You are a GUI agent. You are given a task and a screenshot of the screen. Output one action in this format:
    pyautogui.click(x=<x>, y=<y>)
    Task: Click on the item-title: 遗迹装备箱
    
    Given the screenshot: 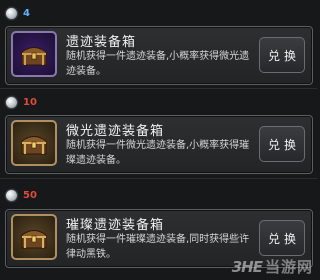 What is the action you would take?
    pyautogui.click(x=101, y=42)
    